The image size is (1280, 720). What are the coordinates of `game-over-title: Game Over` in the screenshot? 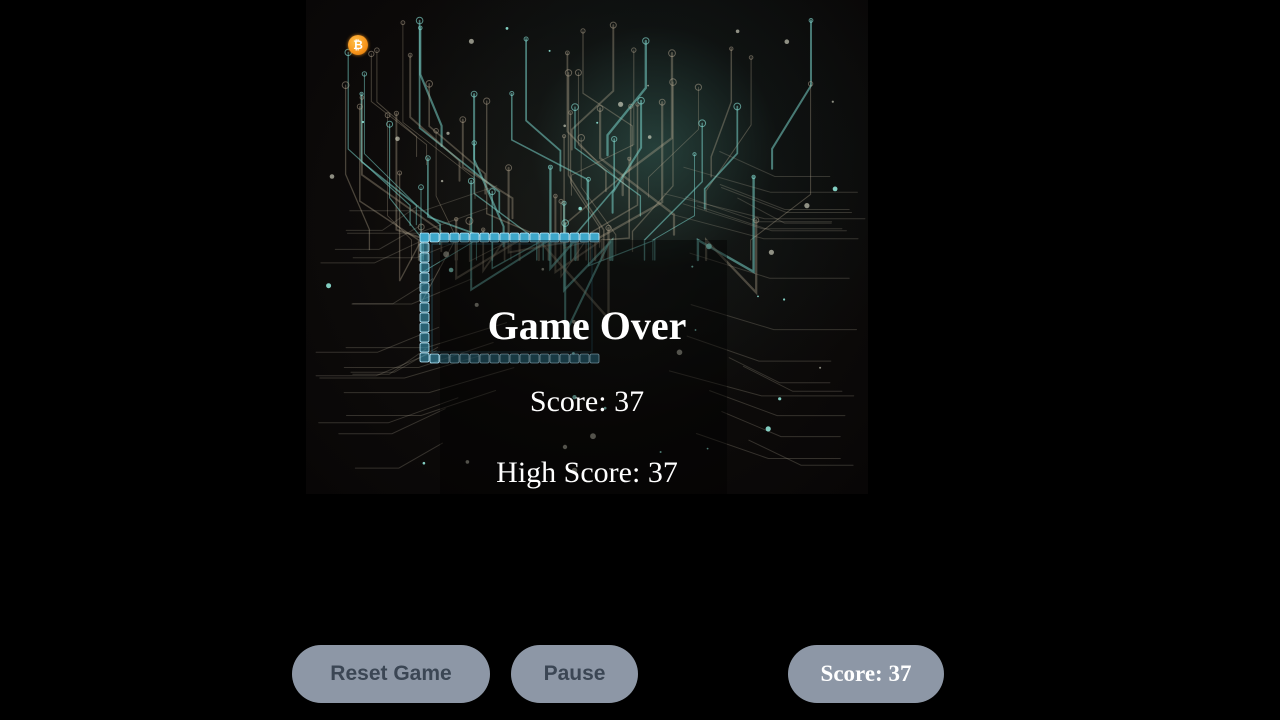 It's located at (587, 325).